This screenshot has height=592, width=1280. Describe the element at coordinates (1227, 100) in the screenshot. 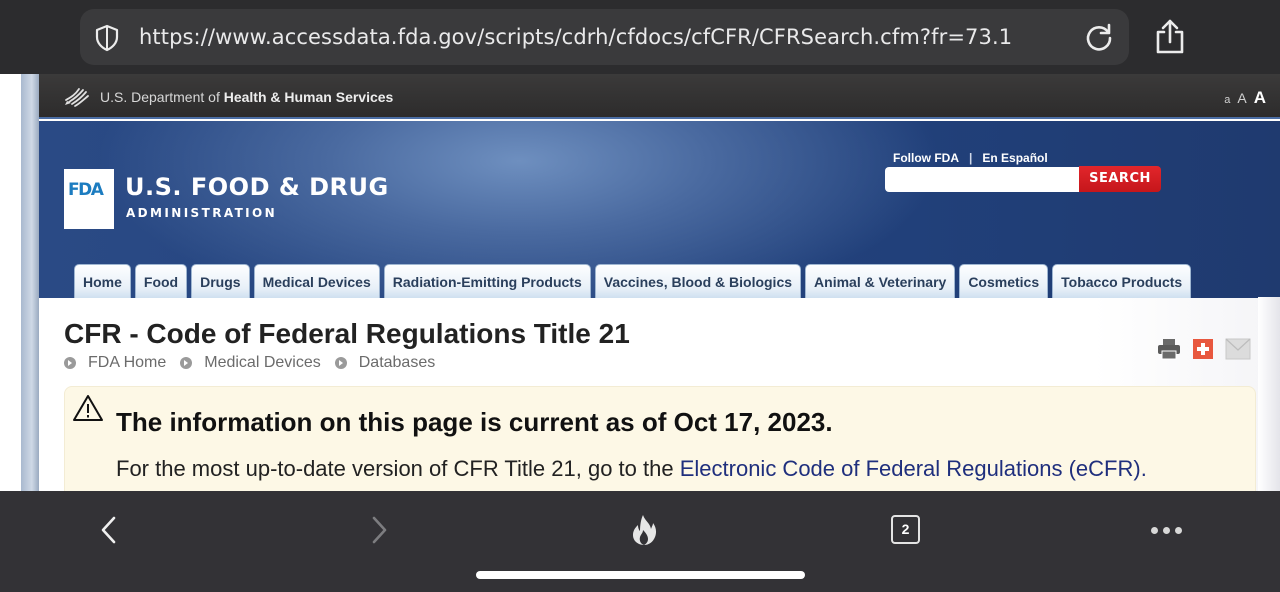

I see `text-size-small: a` at that location.